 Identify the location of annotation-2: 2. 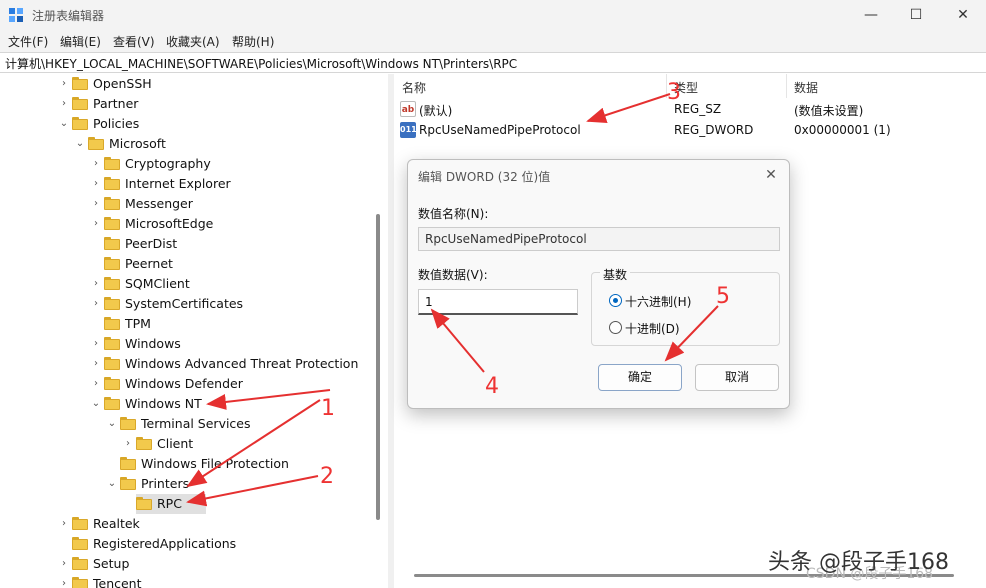
(327, 476).